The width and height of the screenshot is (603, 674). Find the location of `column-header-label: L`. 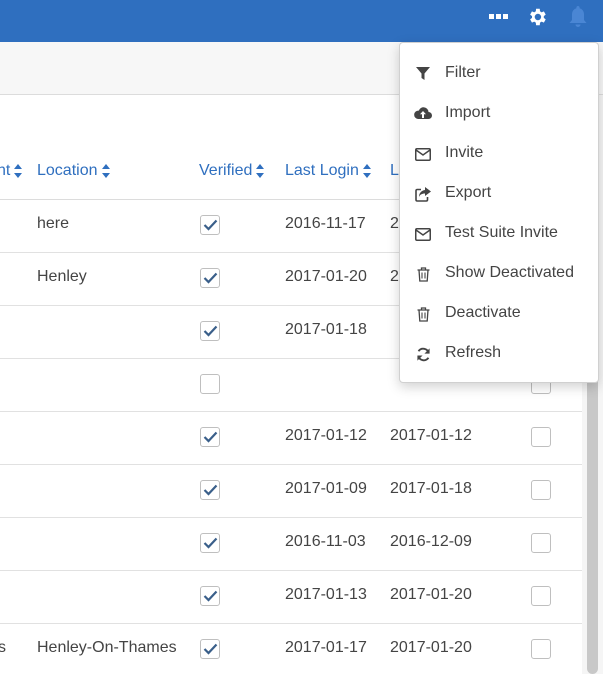

column-header-label: L is located at coordinates (394, 170).